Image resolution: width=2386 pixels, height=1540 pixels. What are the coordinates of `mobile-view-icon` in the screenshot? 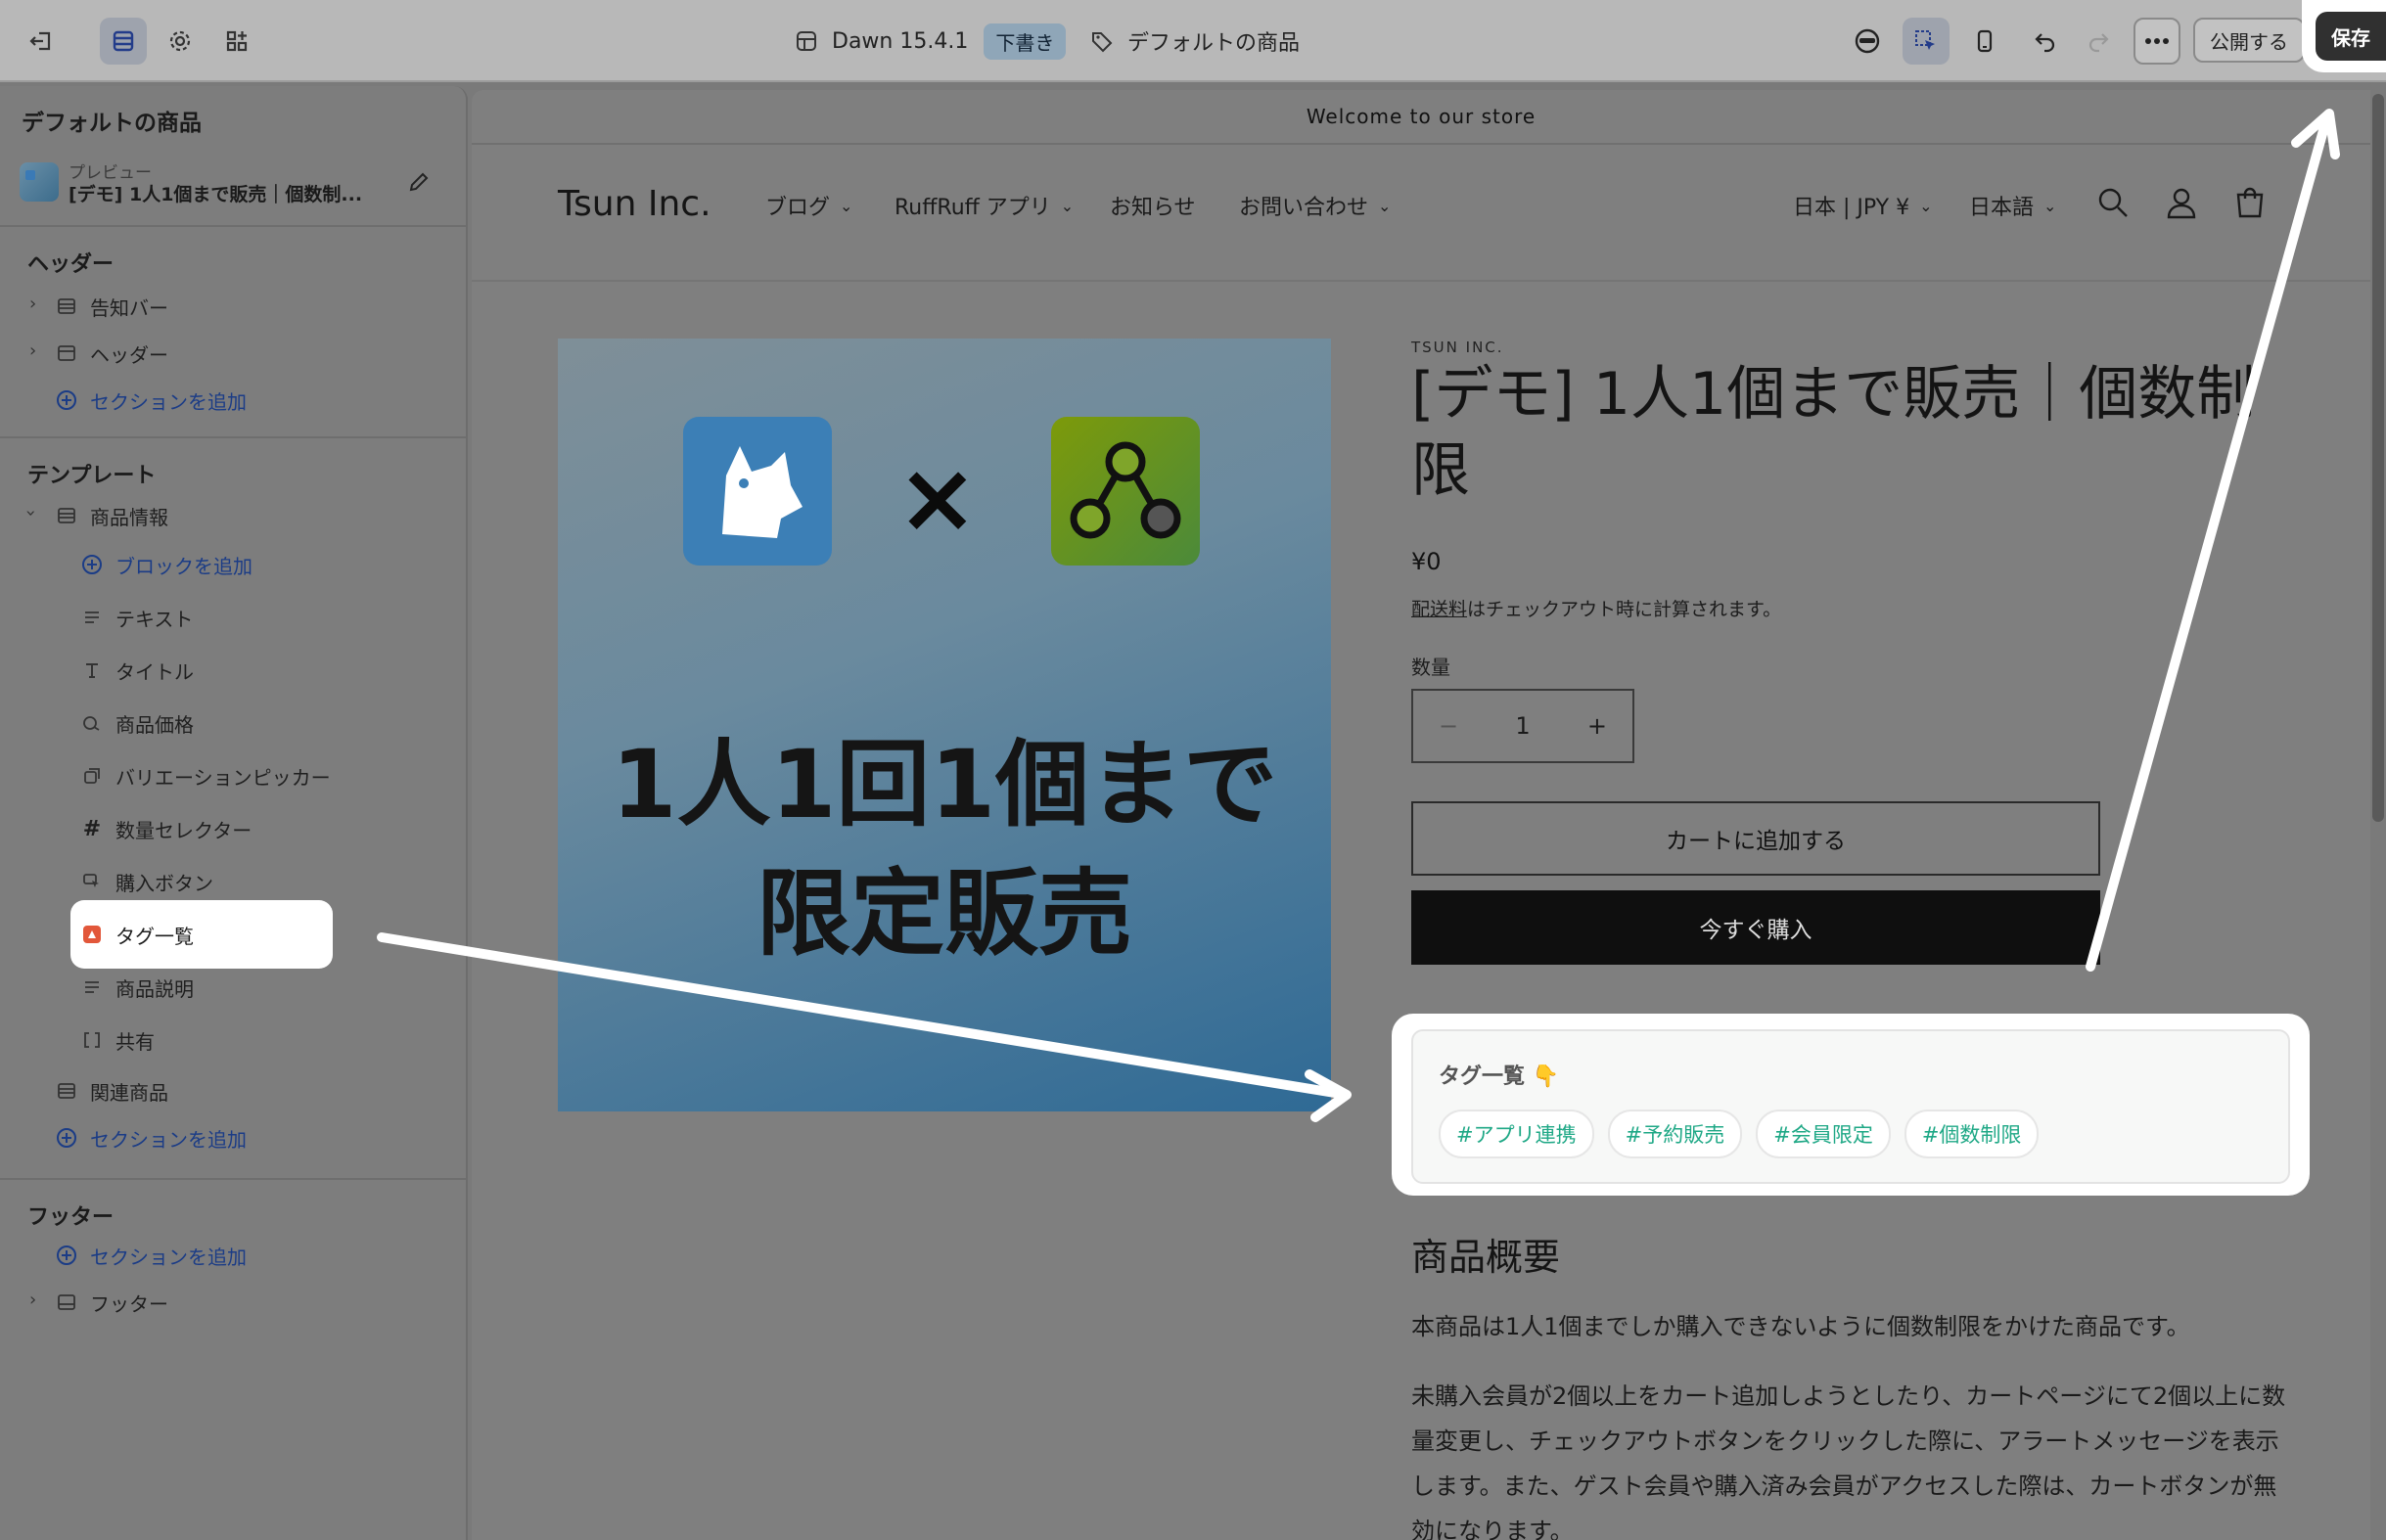 It's located at (1984, 41).